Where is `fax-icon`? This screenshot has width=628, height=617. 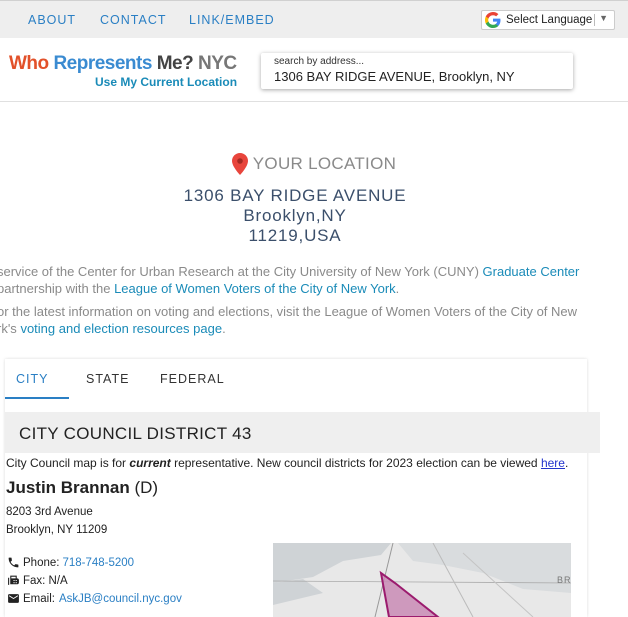 fax-icon is located at coordinates (13, 580).